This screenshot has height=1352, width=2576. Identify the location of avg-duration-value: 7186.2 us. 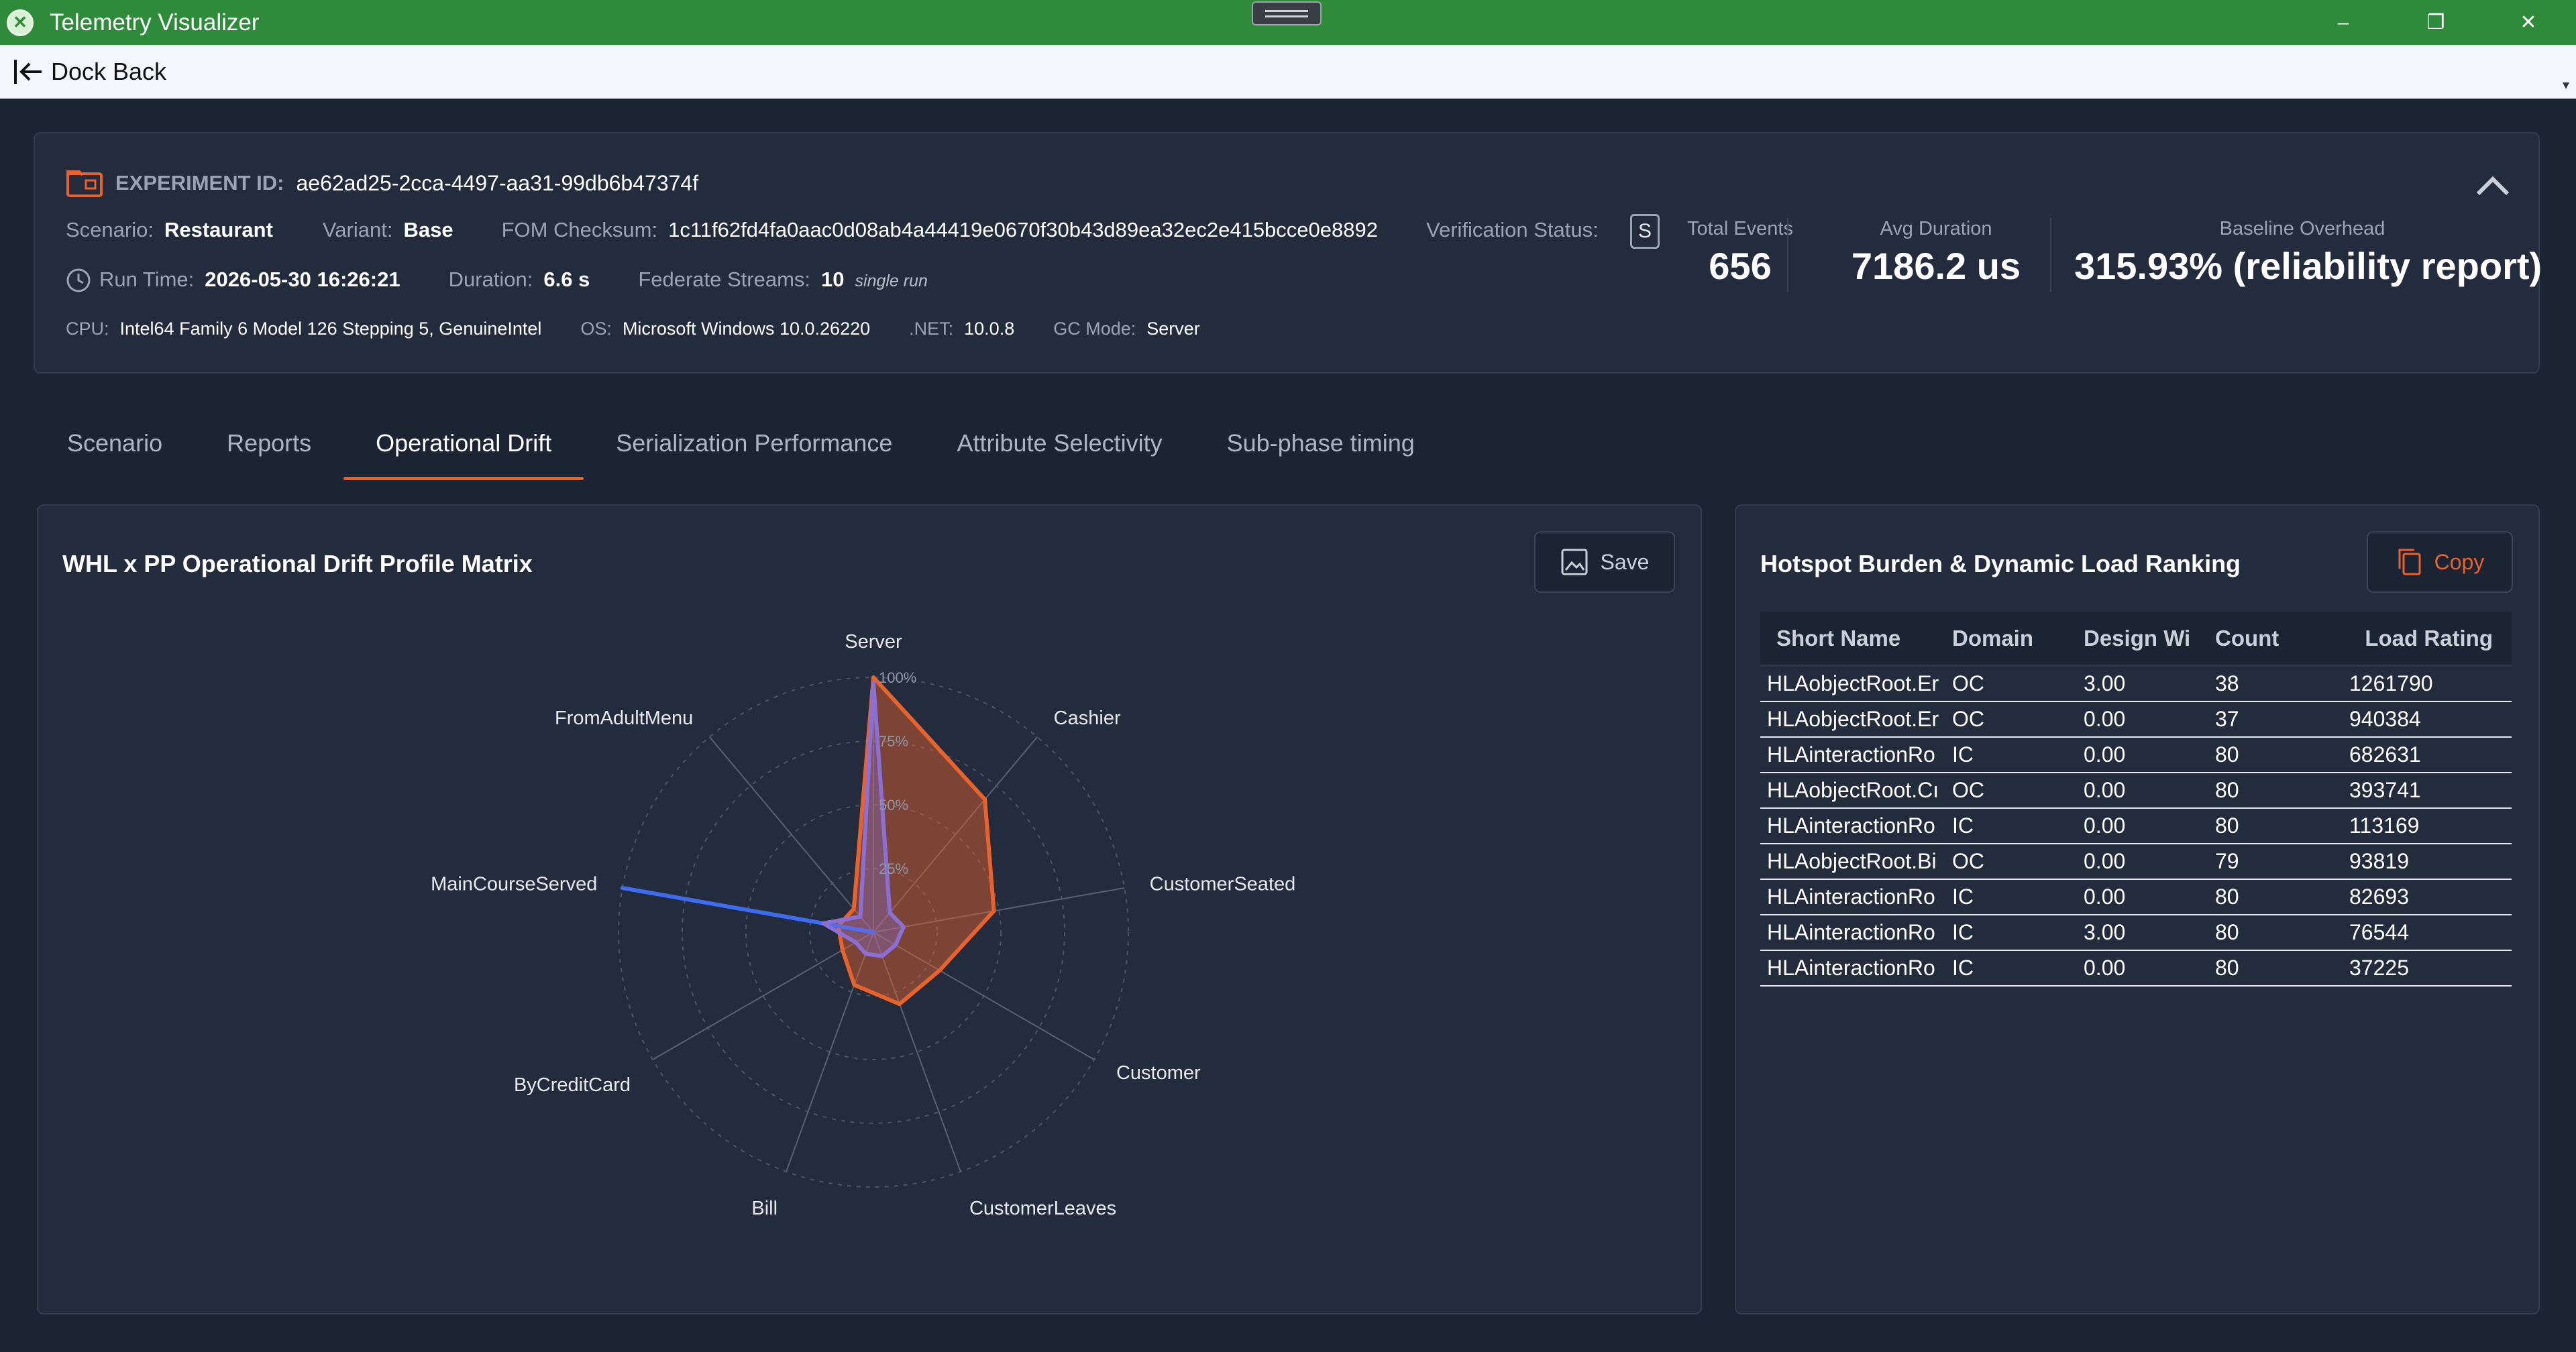
(1936, 266).